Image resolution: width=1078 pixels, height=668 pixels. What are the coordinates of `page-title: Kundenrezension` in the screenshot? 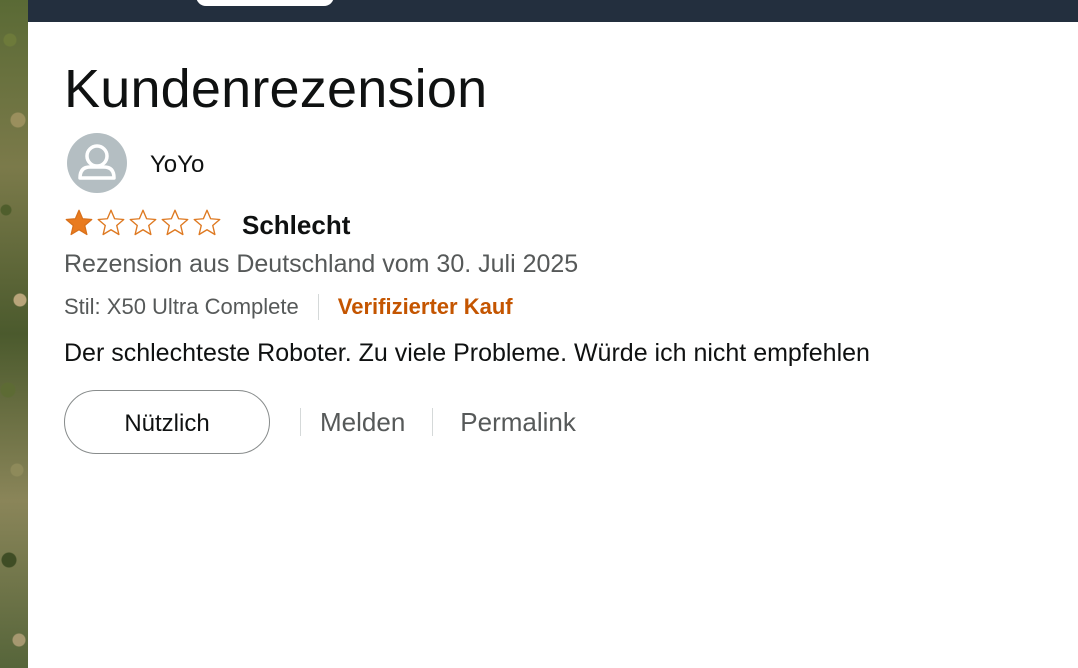 It's located at (276, 89).